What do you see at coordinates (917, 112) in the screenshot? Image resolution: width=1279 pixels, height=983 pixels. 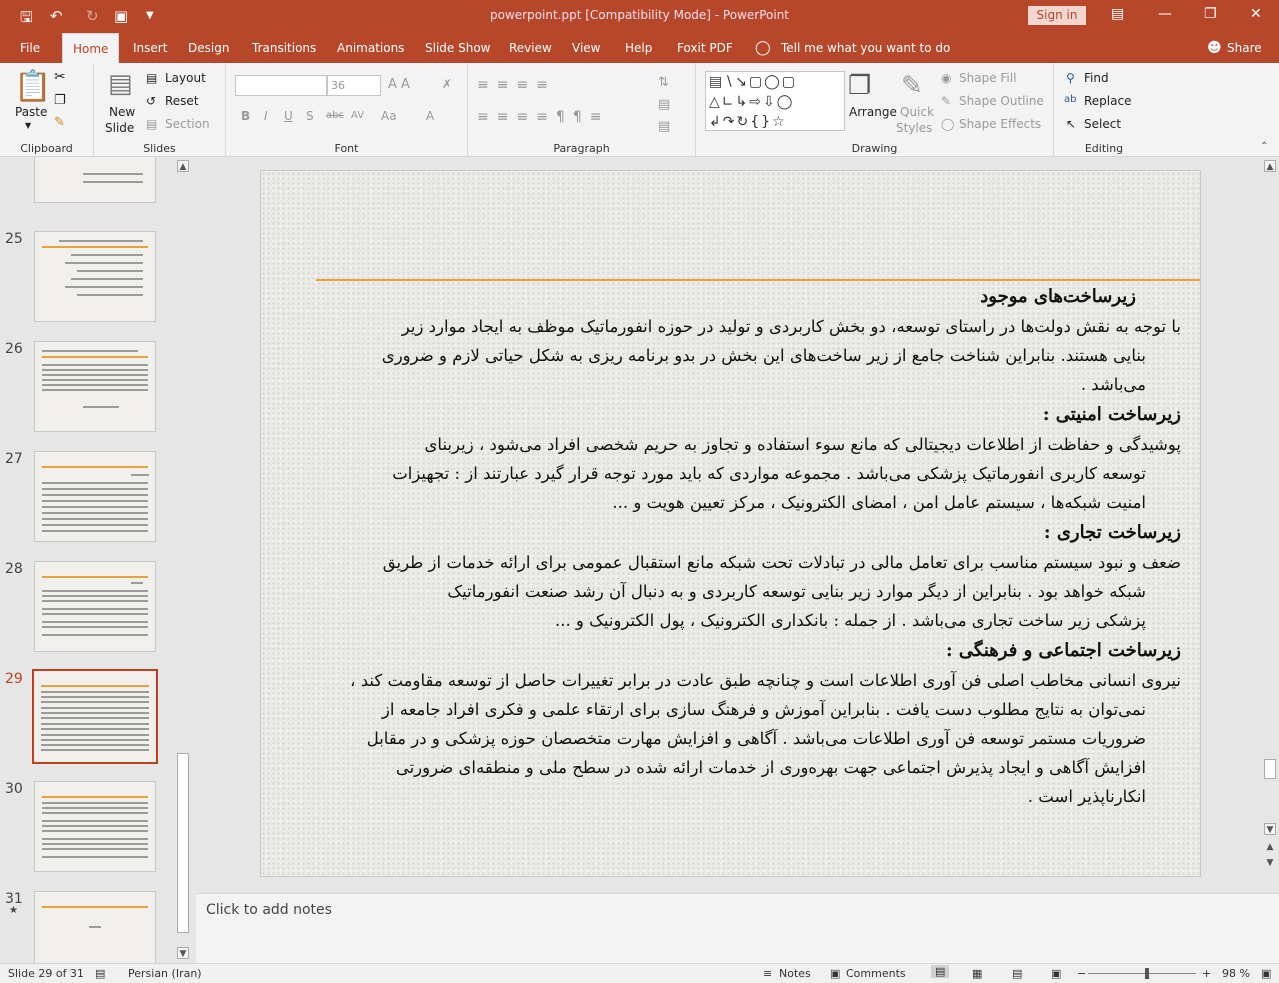 I see `quick-styles-button: Quick` at bounding box center [917, 112].